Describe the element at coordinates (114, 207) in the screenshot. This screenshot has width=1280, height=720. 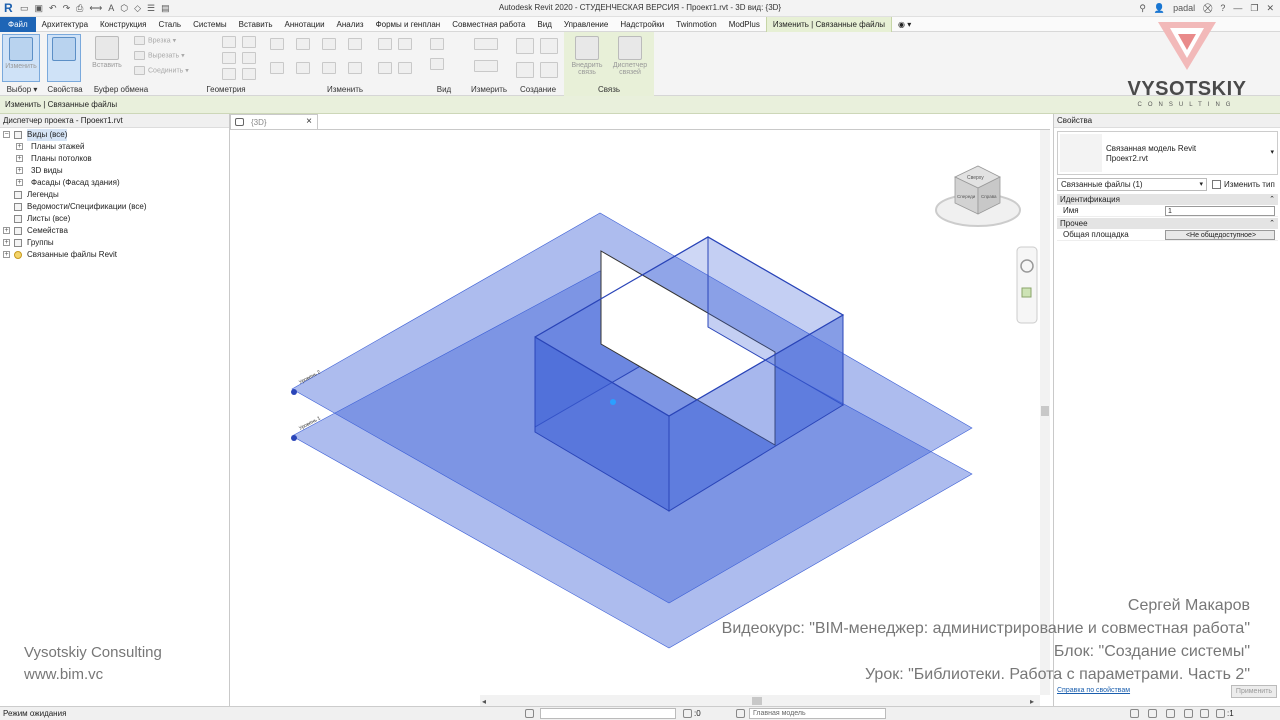
I see `browser-item-schedules: Ведомости/Спецификации (все)` at that location.